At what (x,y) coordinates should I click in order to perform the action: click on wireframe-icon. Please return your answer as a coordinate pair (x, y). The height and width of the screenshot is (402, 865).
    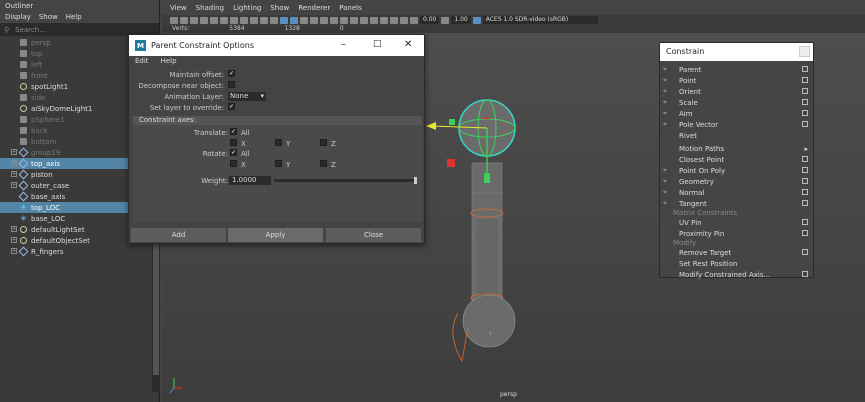
    Looking at the image, I should click on (284, 20).